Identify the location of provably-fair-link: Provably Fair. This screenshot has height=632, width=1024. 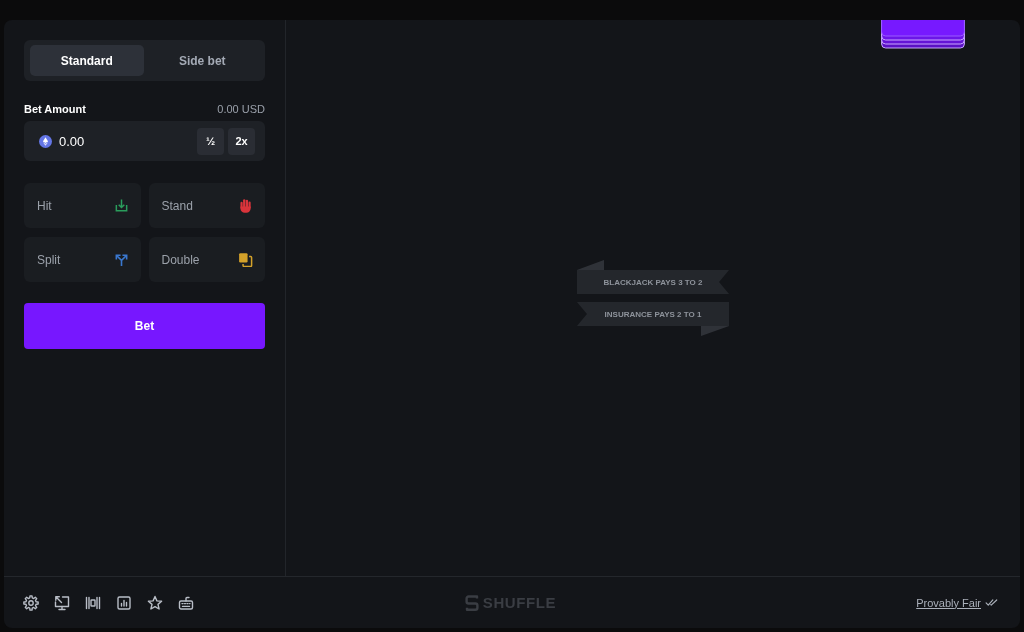
(948, 602).